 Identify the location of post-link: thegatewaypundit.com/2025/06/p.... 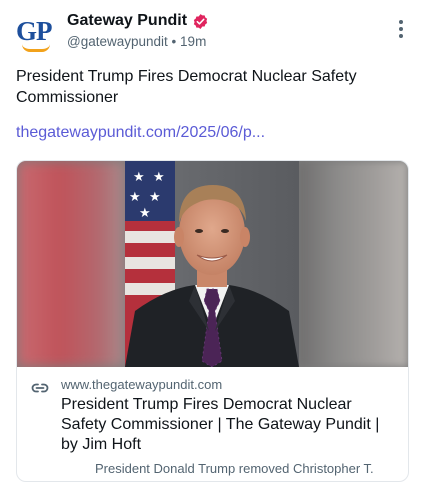
(140, 133).